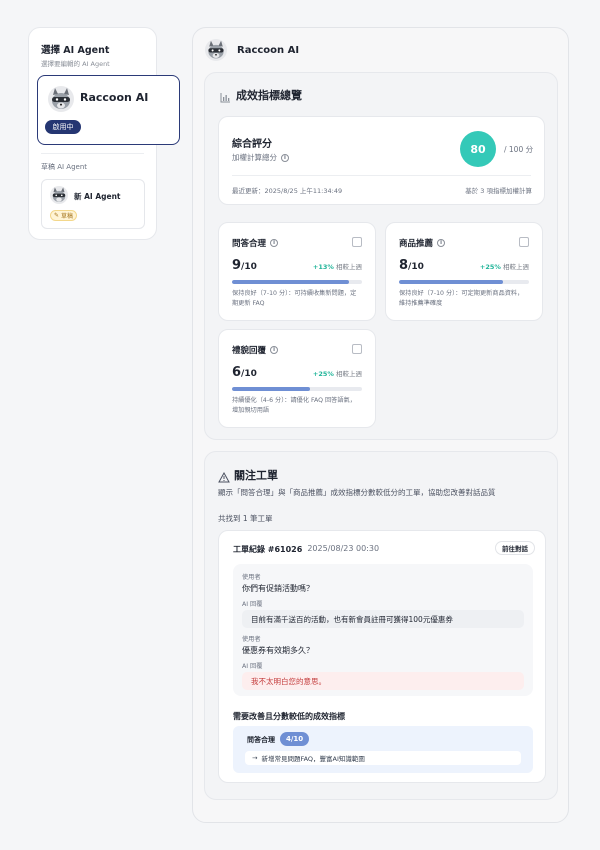 The image size is (600, 850). What do you see at coordinates (383, 758) in the screenshot?
I see `improve-suggestion: → 新增常見問題FAQ，豐富AI知識範圍` at bounding box center [383, 758].